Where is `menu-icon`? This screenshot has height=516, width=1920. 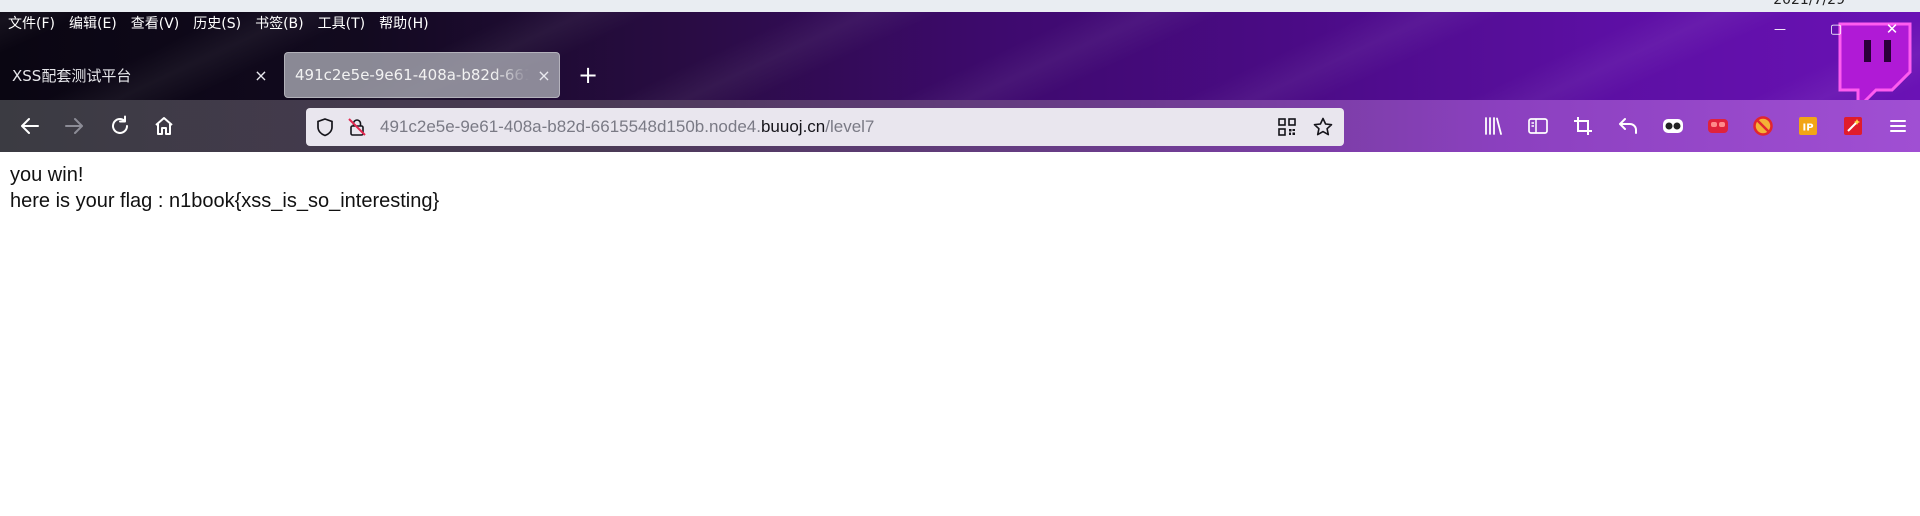 menu-icon is located at coordinates (1898, 126).